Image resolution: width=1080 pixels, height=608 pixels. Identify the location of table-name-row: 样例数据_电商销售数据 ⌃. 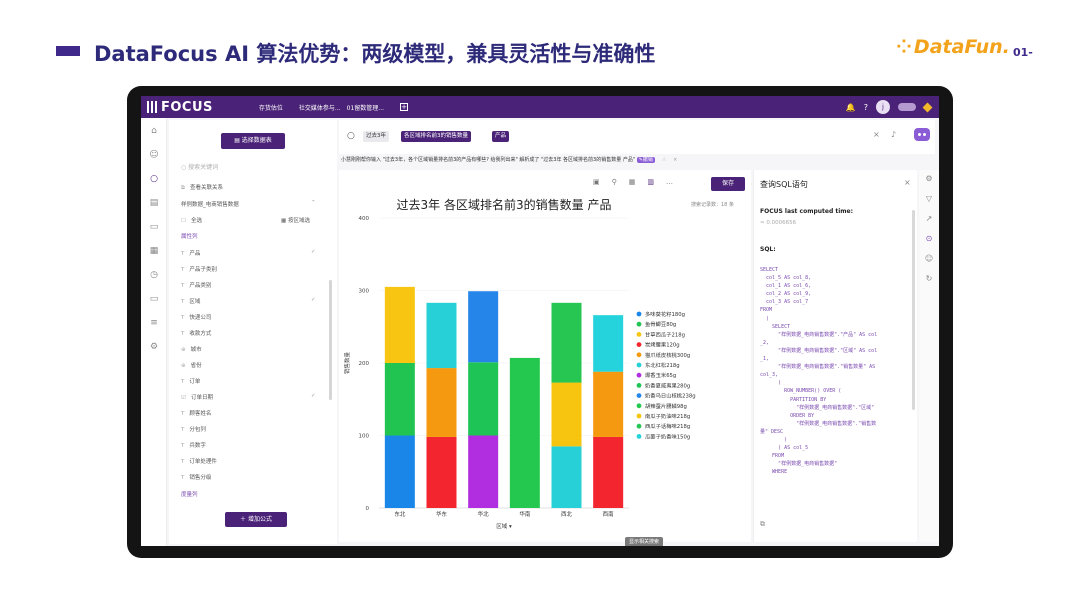
(248, 204).